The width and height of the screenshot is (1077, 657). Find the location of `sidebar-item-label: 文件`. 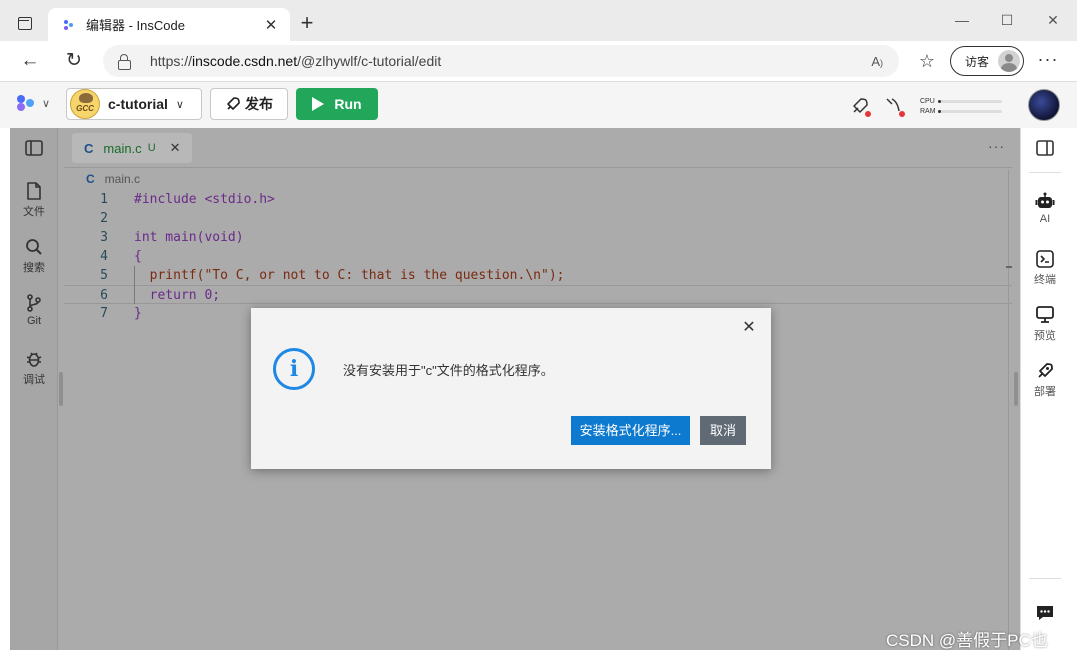

sidebar-item-label: 文件 is located at coordinates (34, 212).